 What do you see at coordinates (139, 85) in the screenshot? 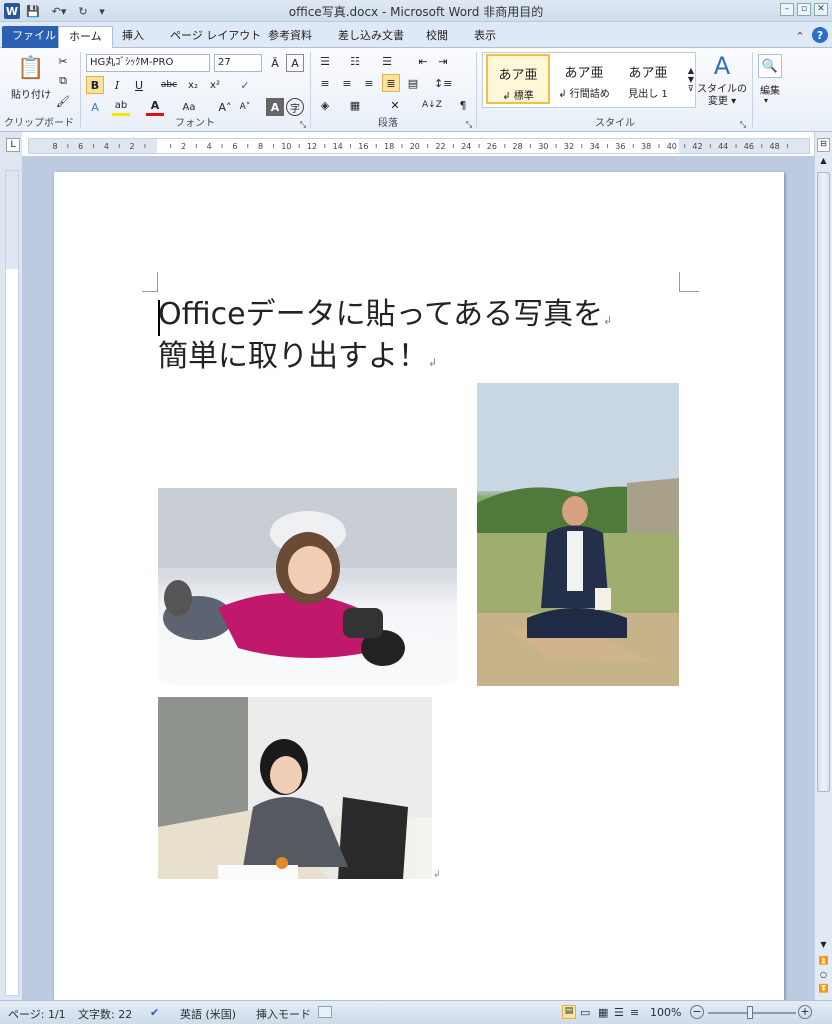
I see `underline-button: U` at bounding box center [139, 85].